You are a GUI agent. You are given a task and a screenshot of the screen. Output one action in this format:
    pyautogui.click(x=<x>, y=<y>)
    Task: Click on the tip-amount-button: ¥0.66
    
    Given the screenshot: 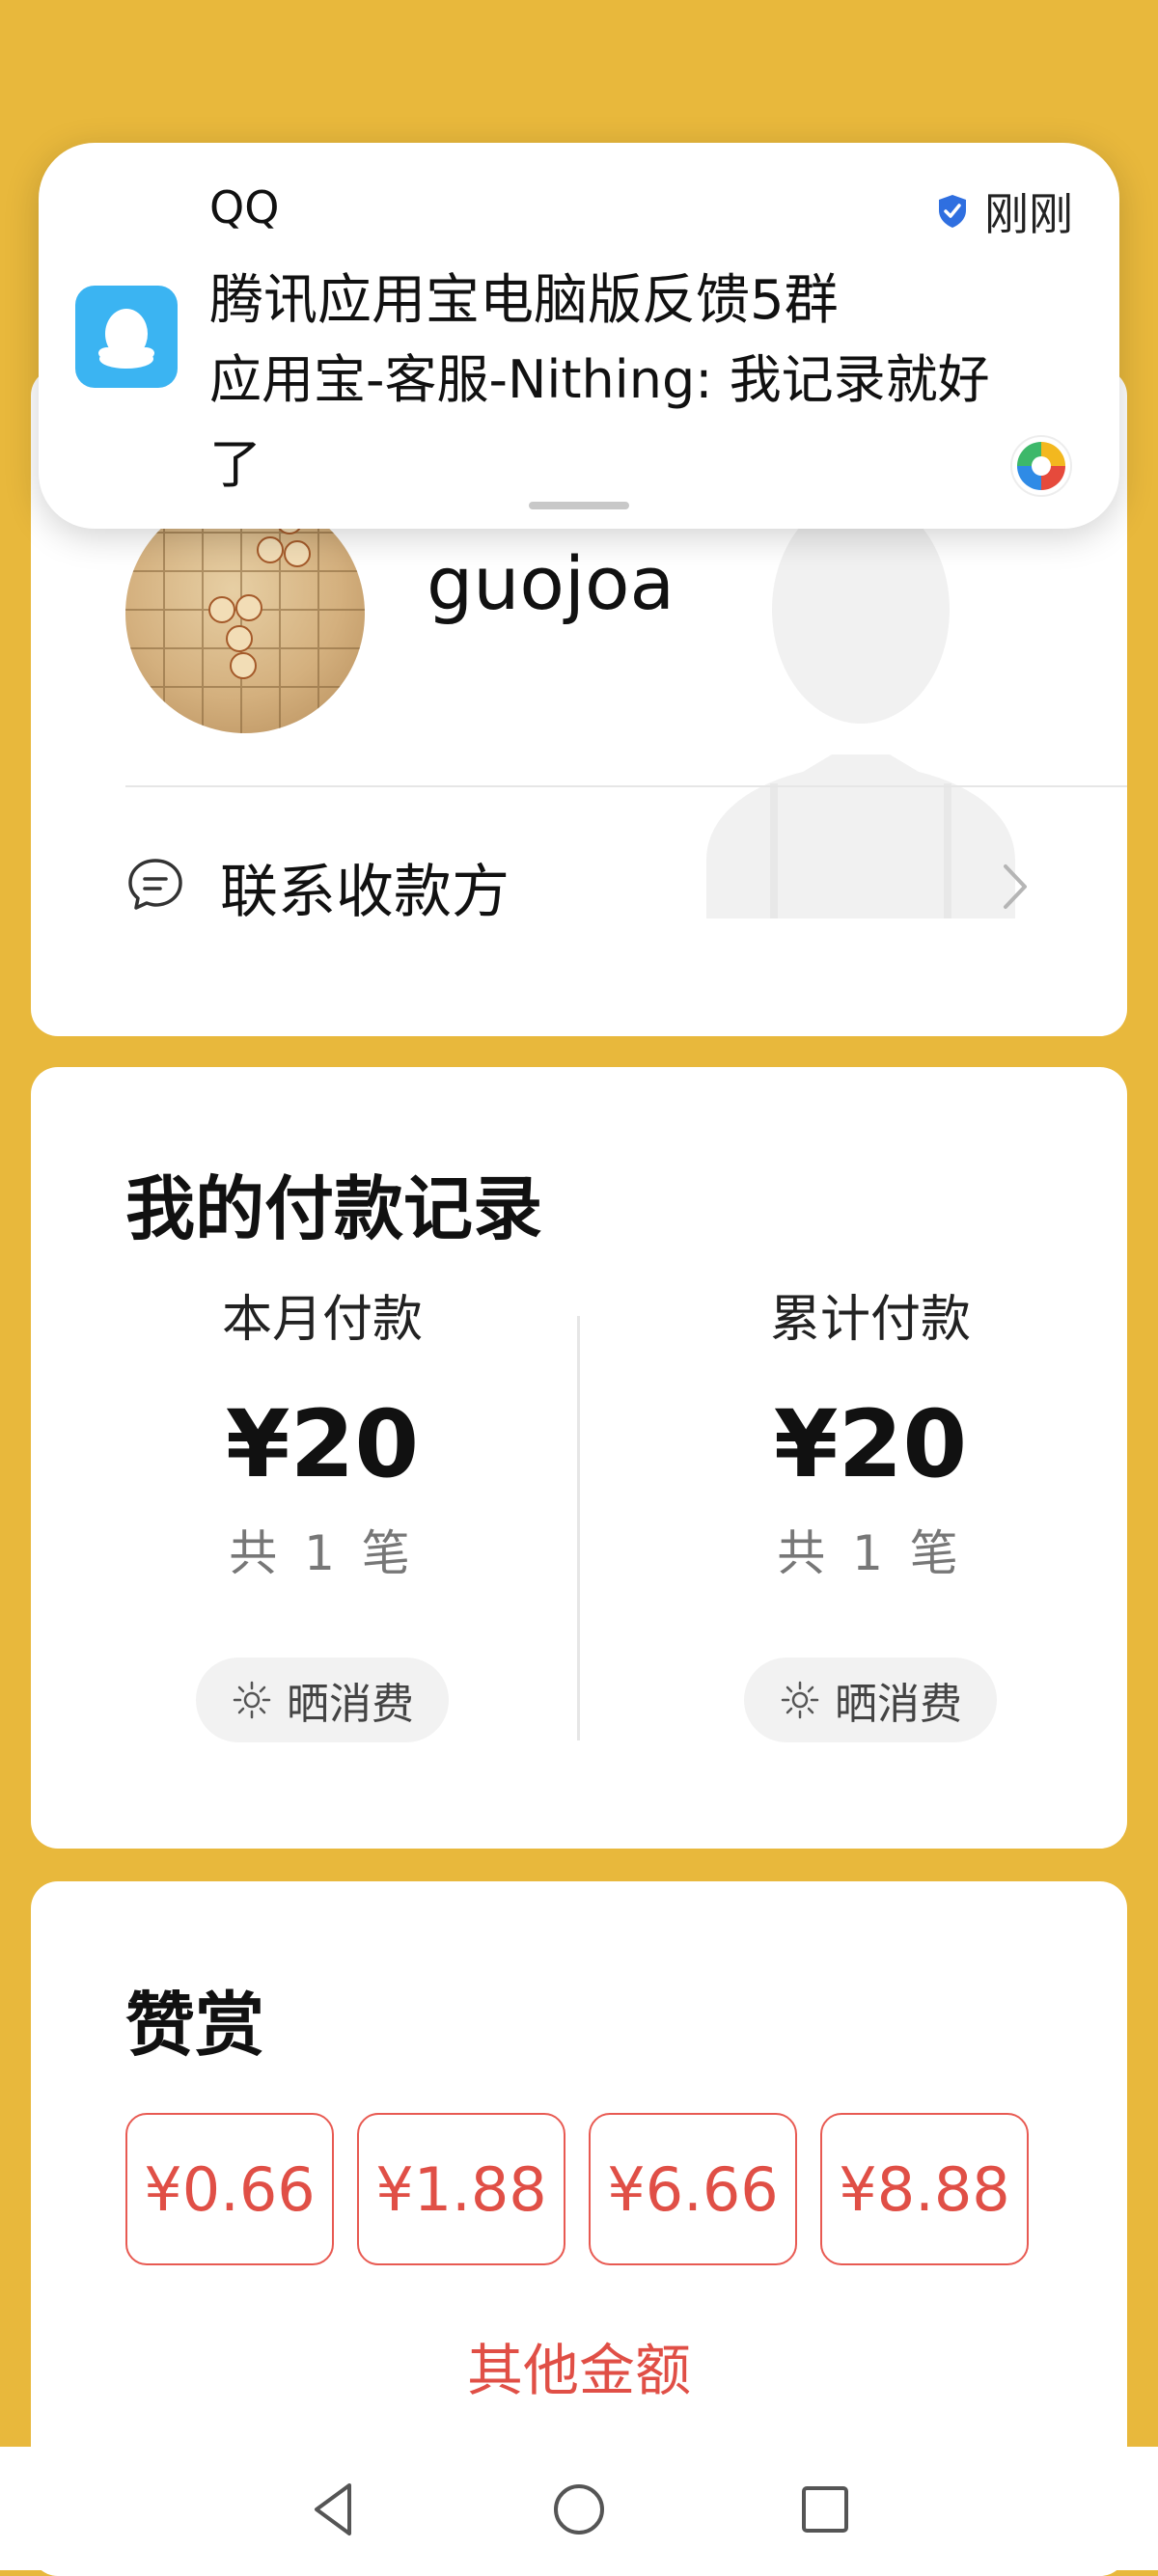 What is the action you would take?
    pyautogui.click(x=229, y=2189)
    